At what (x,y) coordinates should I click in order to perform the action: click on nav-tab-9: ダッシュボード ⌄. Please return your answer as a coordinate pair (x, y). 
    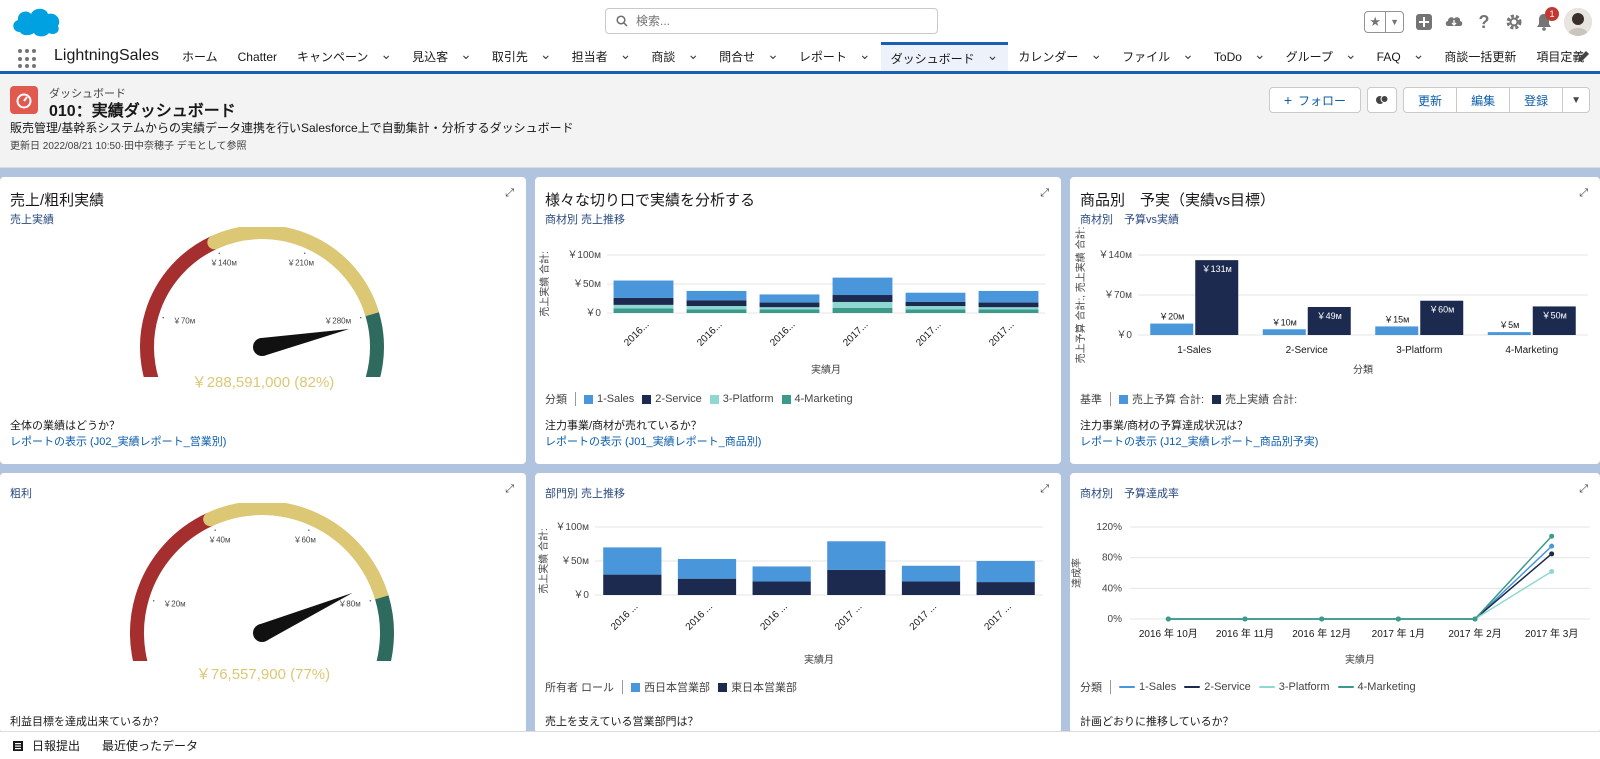
    Looking at the image, I should click on (944, 56).